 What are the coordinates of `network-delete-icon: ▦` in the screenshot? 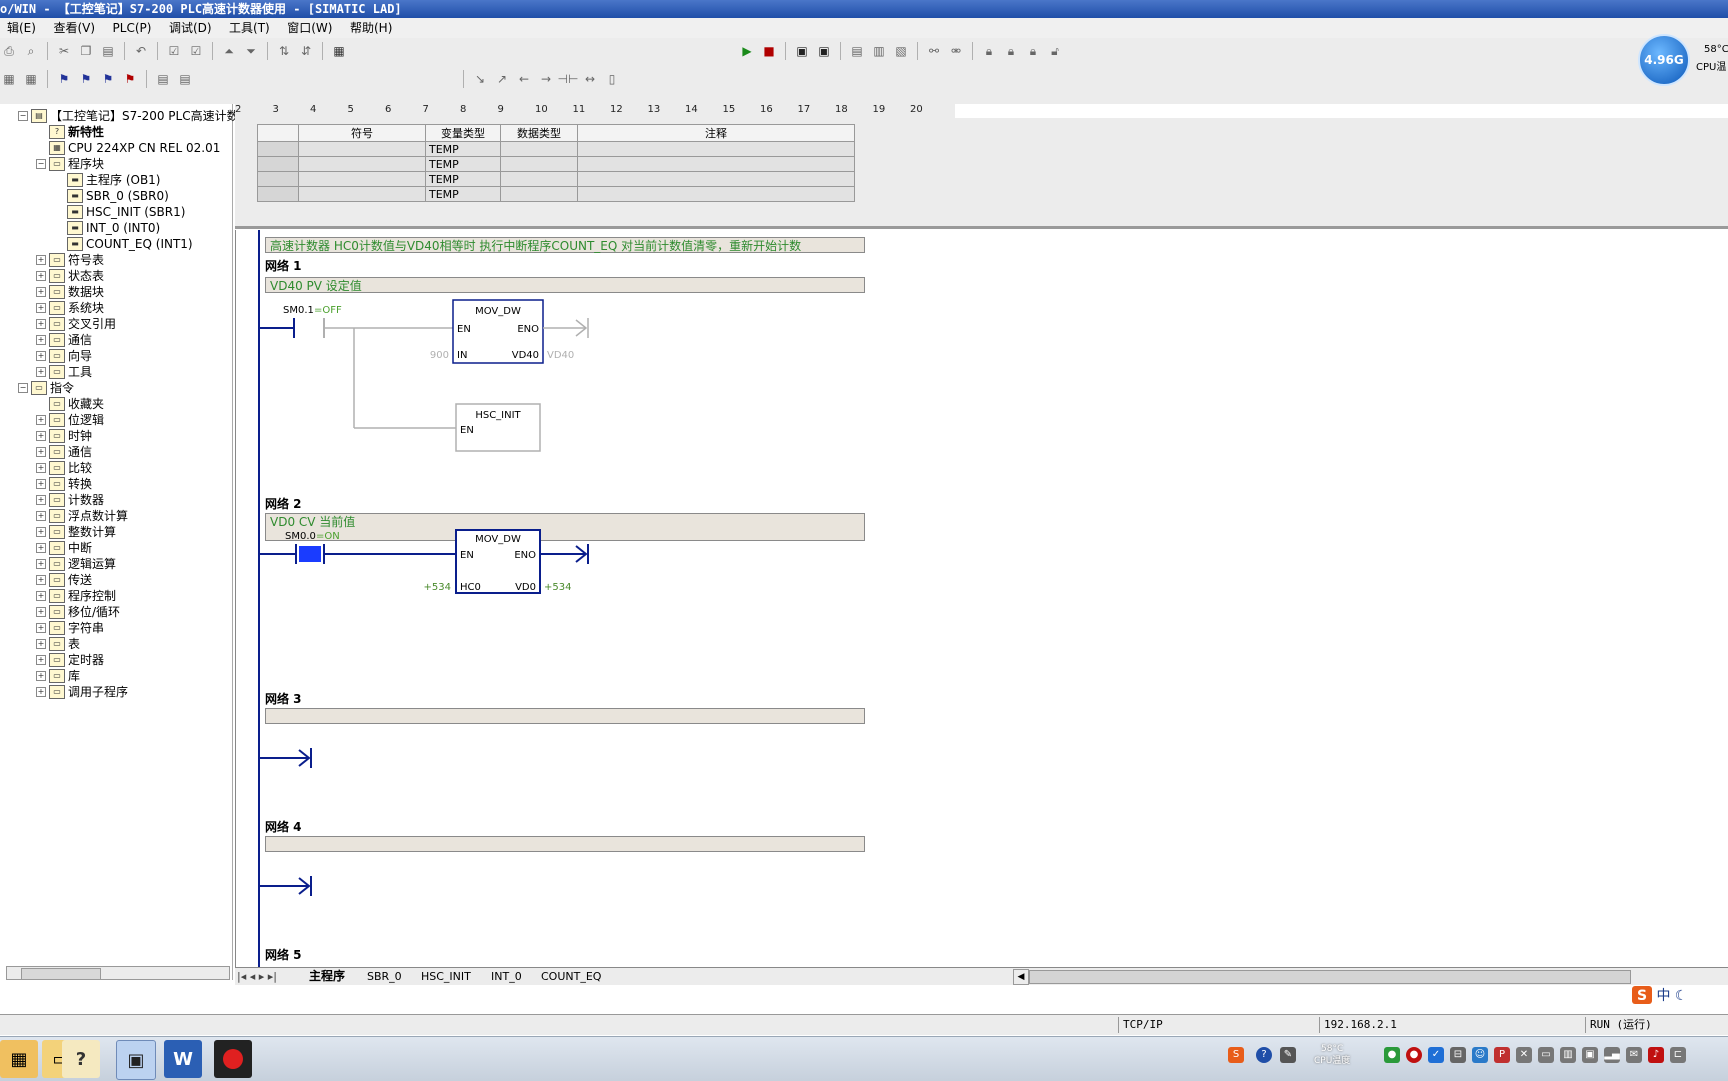 It's located at (31, 79).